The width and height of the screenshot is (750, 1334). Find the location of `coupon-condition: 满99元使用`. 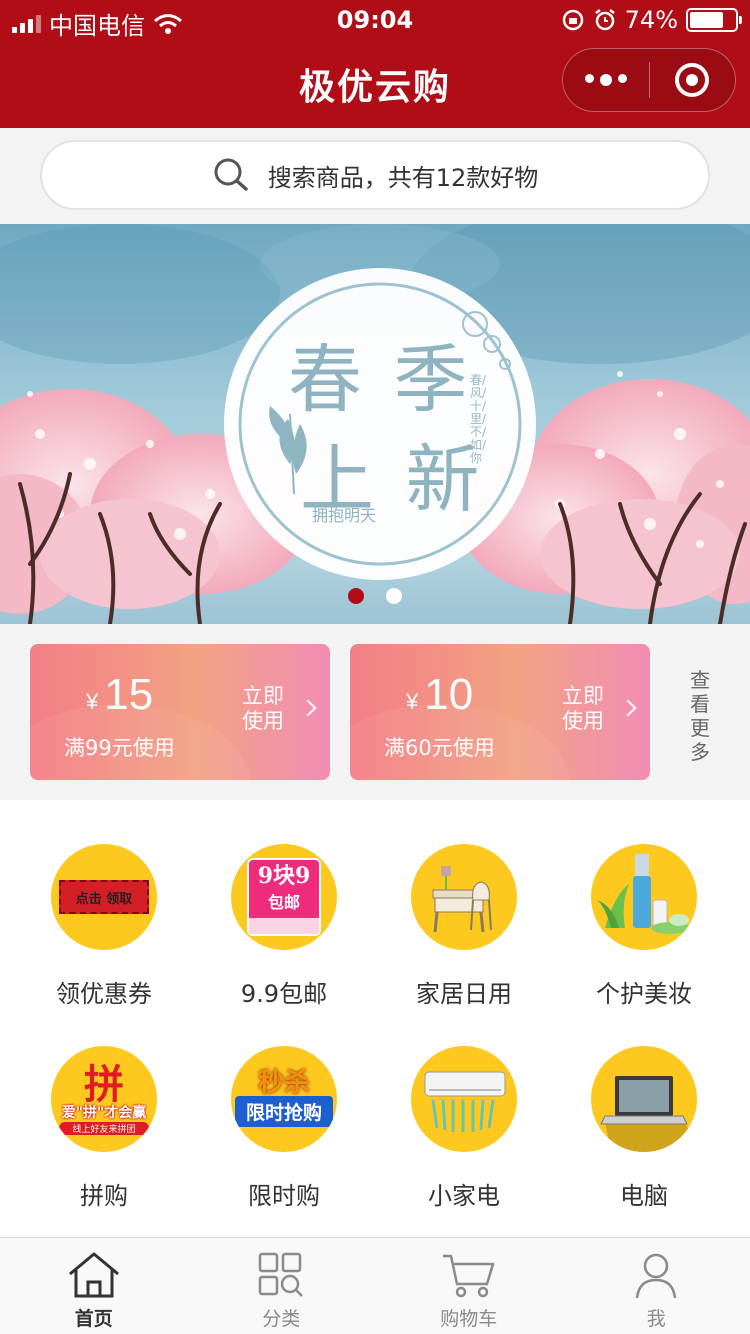

coupon-condition: 满99元使用 is located at coordinates (119, 748).